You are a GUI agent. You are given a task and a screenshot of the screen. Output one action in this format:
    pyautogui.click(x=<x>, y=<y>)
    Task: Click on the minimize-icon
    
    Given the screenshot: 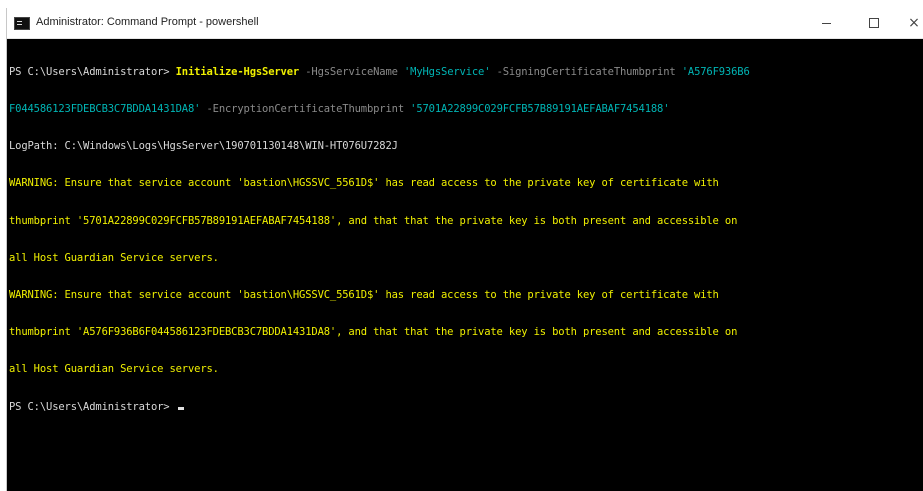 What is the action you would take?
    pyautogui.click(x=826, y=23)
    